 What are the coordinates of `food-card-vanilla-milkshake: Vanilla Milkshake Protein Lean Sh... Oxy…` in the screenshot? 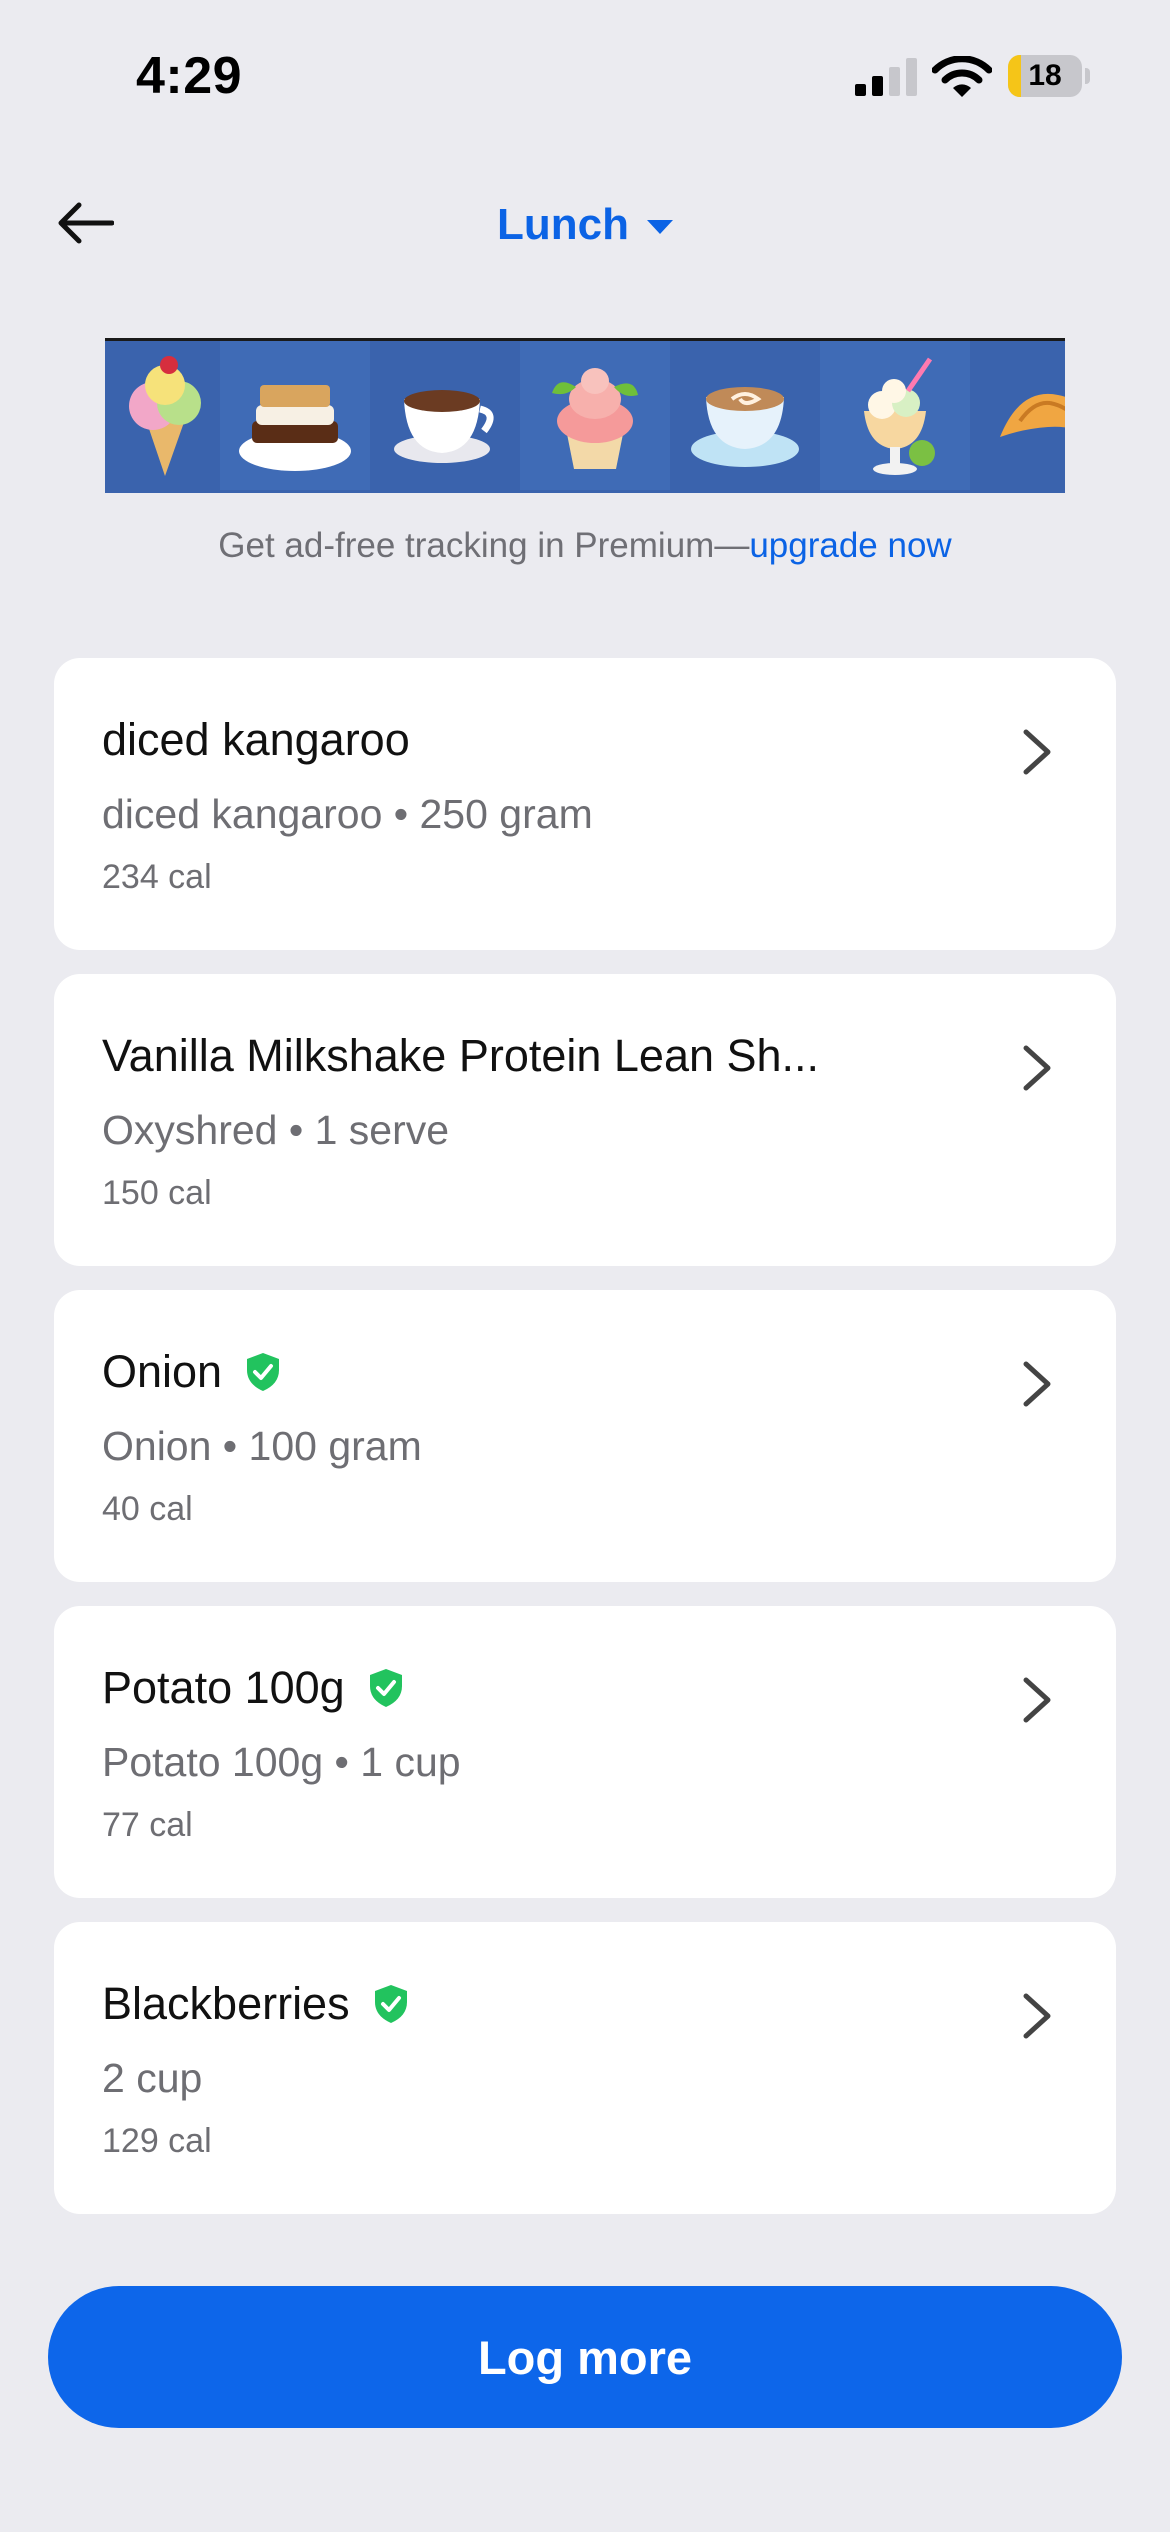 It's located at (585, 1120).